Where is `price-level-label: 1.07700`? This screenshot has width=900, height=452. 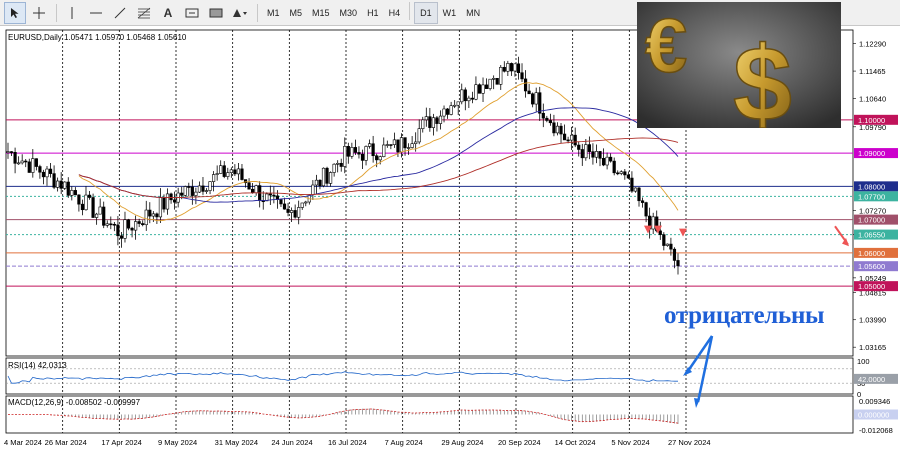 price-level-label: 1.07700 is located at coordinates (871, 196).